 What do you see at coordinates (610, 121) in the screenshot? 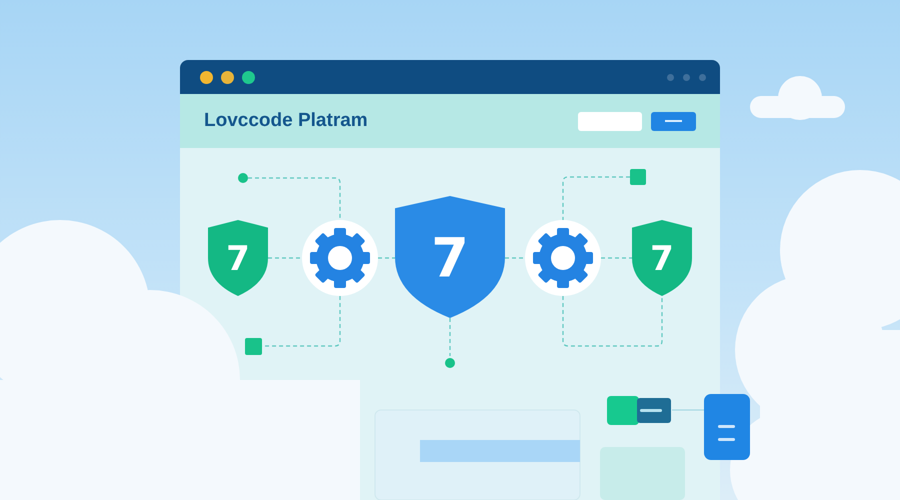
I see `input-field` at bounding box center [610, 121].